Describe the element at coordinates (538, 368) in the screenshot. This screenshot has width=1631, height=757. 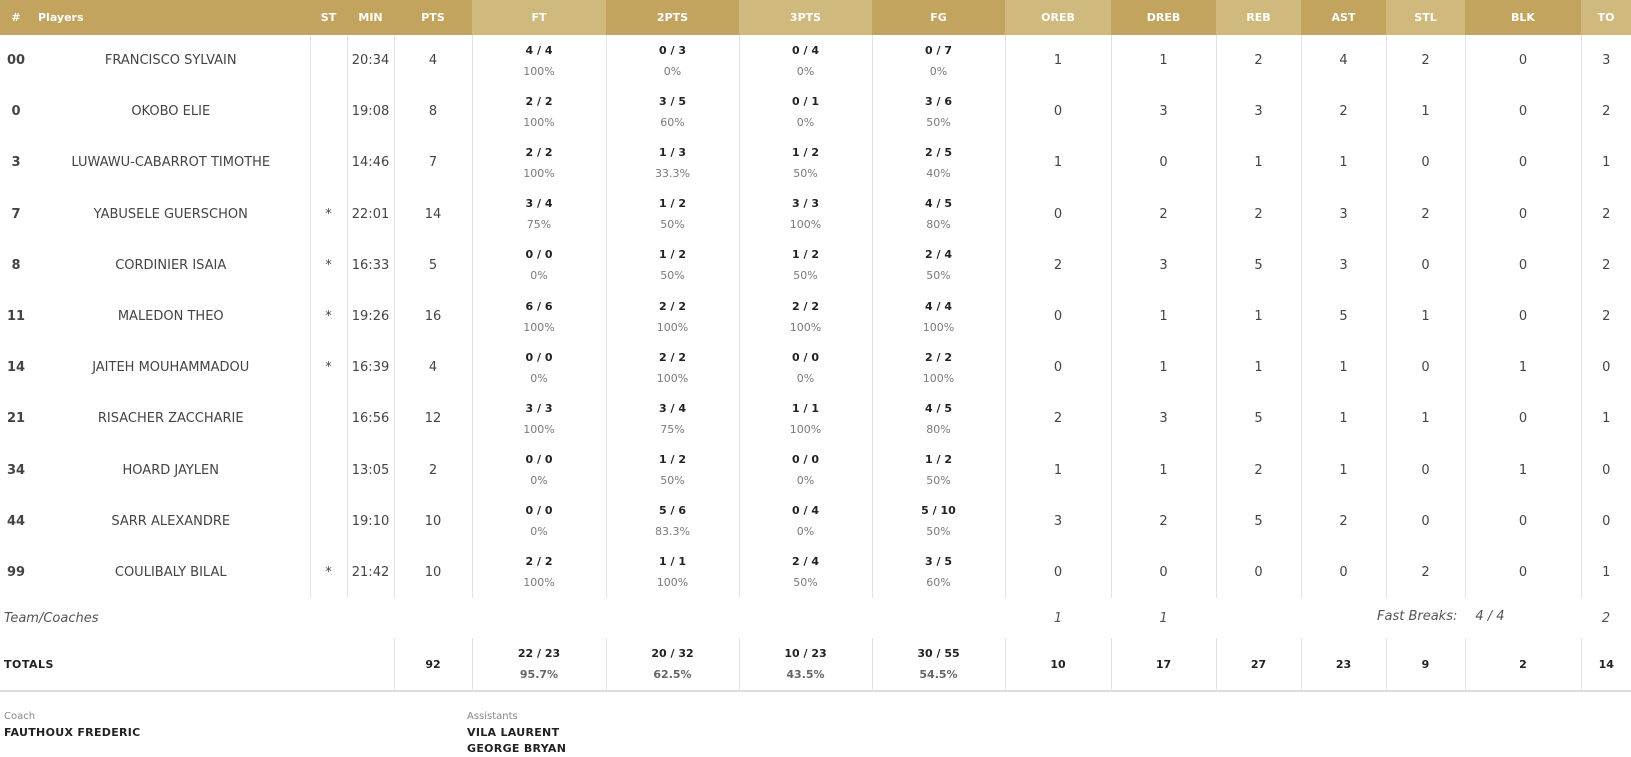
I see `cell-ft: 0 / 0 0%` at that location.